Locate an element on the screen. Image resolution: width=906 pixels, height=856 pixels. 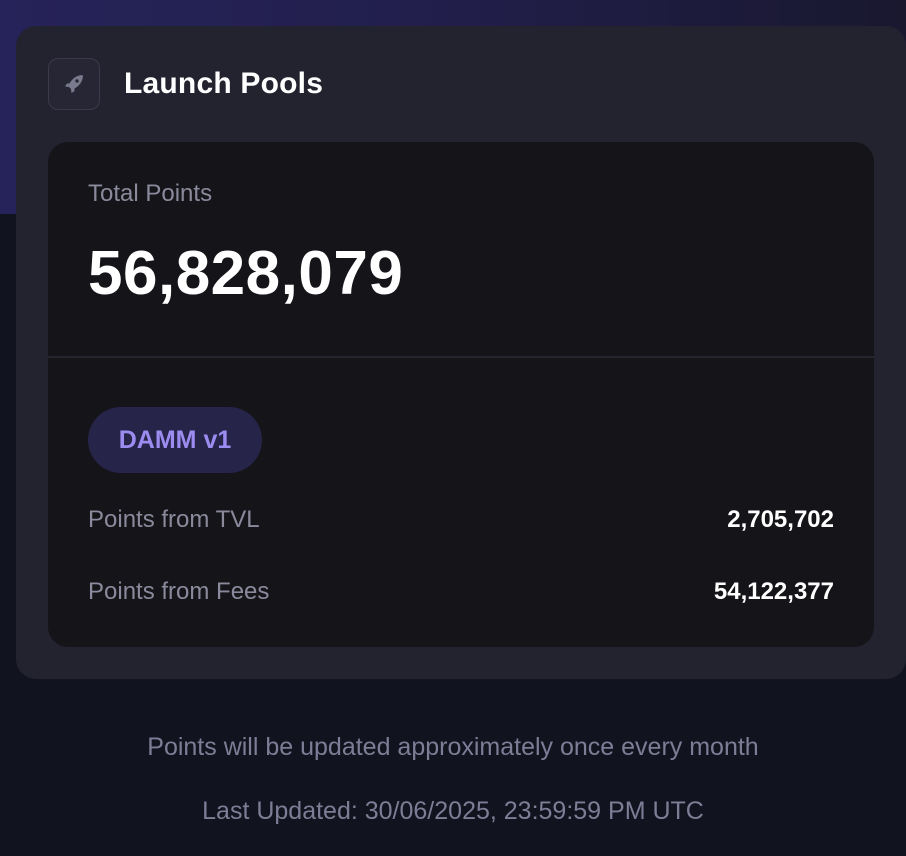
points-row-value: 2,705,702 is located at coordinates (780, 519).